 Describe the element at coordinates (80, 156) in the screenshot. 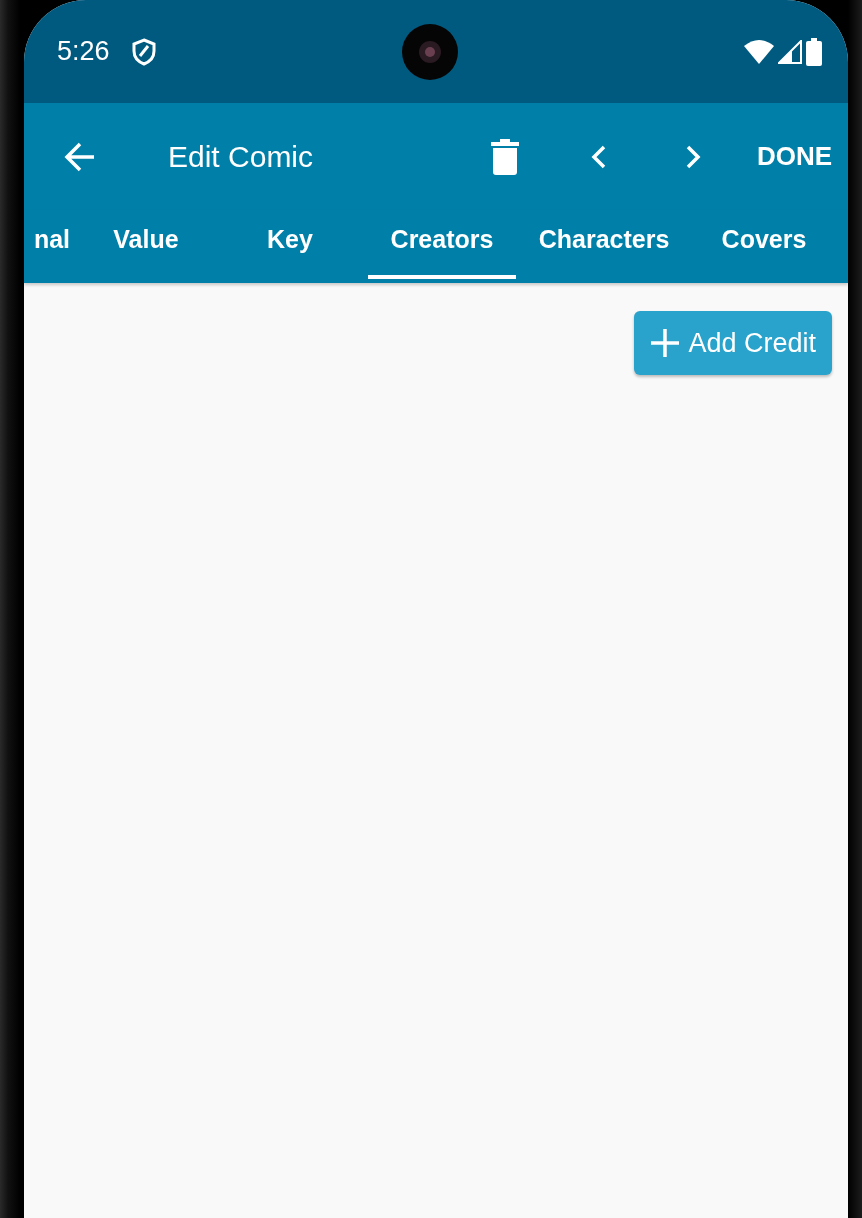

I see `back-arrow-icon` at that location.